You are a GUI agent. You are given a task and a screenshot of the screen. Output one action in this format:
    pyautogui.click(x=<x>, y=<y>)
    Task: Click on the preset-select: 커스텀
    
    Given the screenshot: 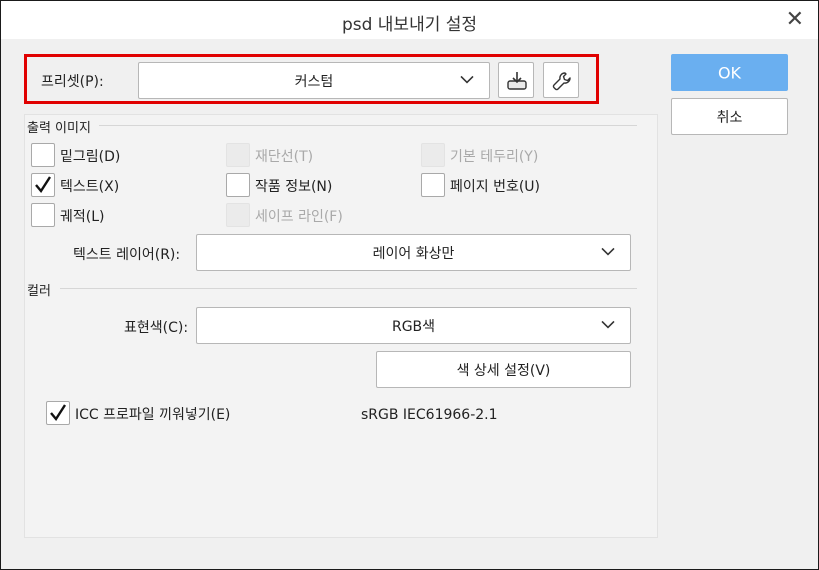 What is the action you would take?
    pyautogui.click(x=314, y=80)
    